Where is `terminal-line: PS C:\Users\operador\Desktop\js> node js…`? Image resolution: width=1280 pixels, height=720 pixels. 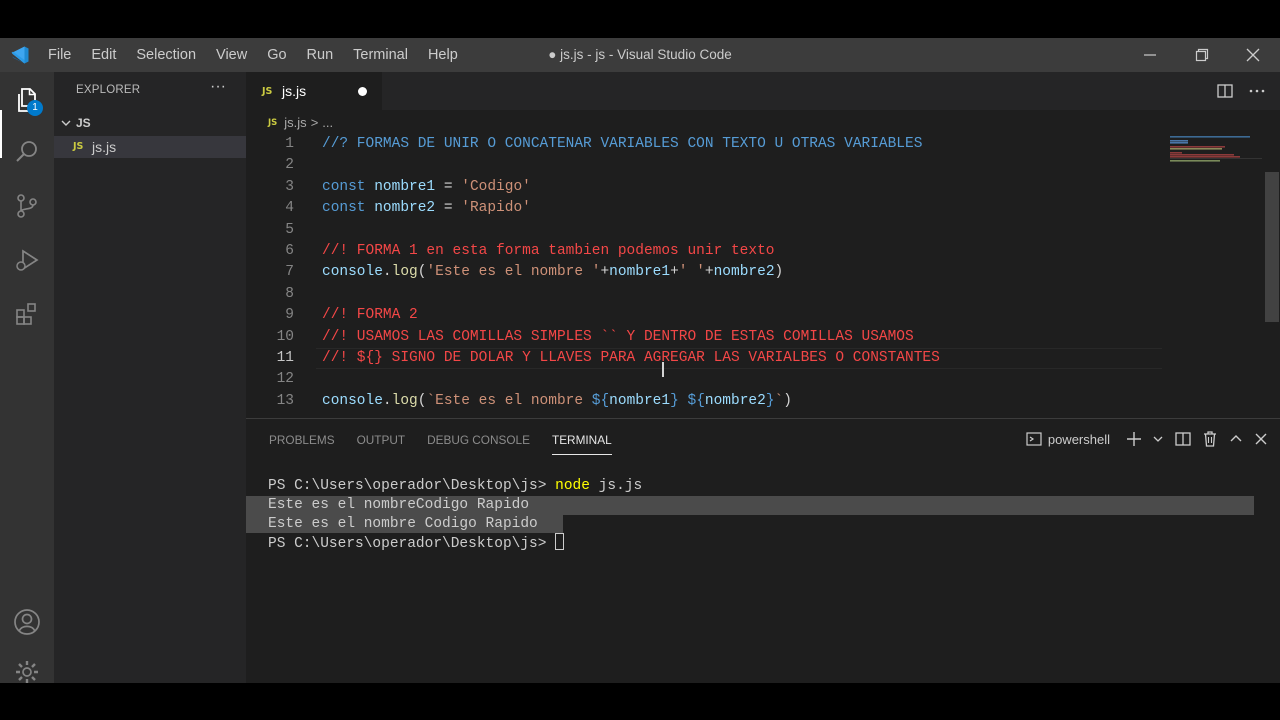 terminal-line: PS C:\Users\operador\Desktop\js> node js… is located at coordinates (756, 486).